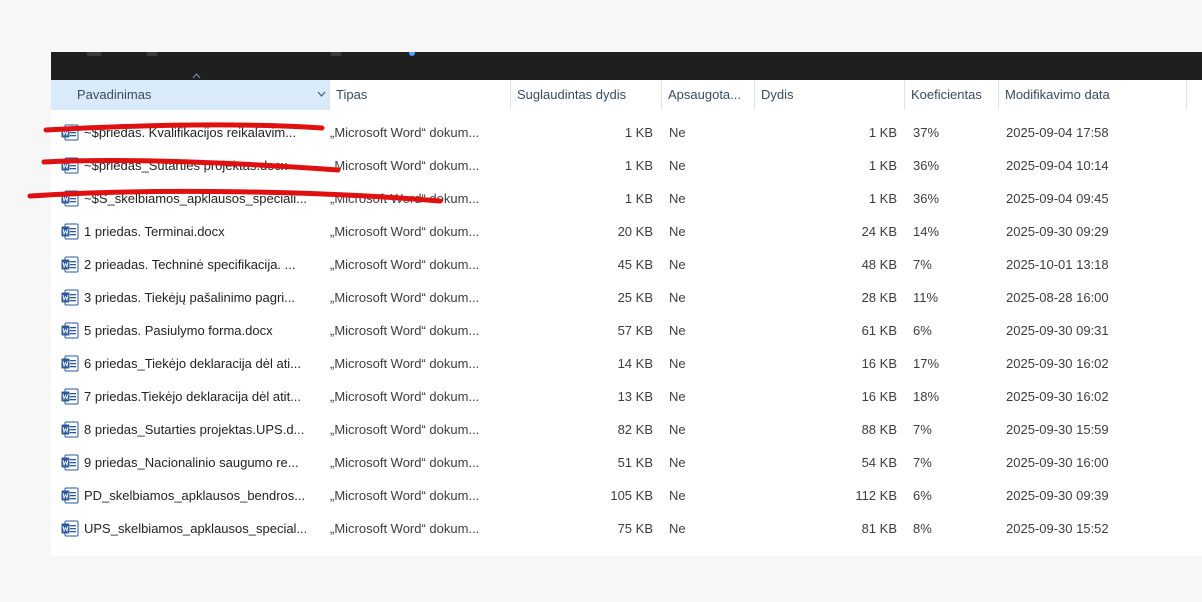 This screenshot has height=602, width=1202. I want to click on column-header-label: Tipas, so click(352, 94).